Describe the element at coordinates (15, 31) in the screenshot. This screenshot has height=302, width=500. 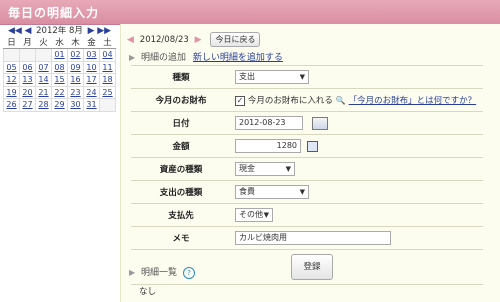
I see `prev-year-icon: ◀◀` at that location.